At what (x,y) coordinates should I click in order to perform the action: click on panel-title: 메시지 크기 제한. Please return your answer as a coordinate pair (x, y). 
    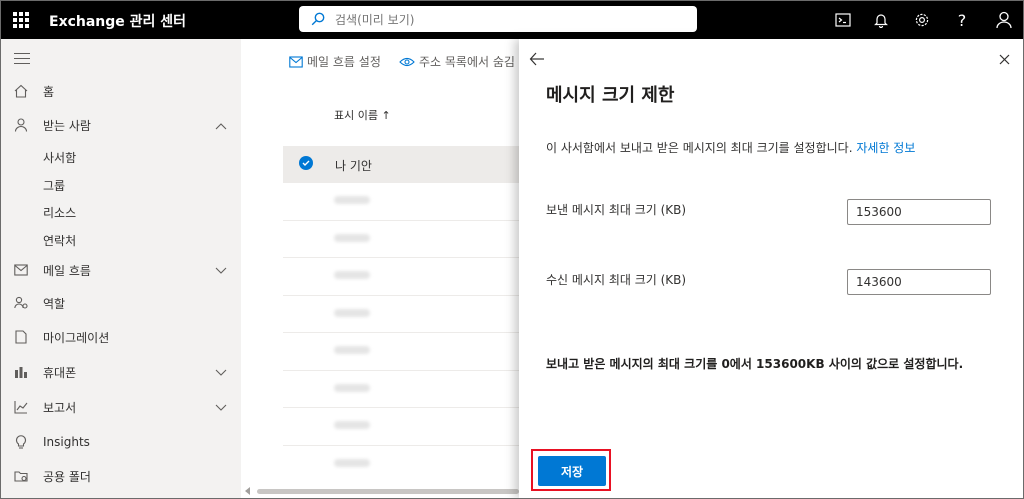
    Looking at the image, I should click on (610, 95).